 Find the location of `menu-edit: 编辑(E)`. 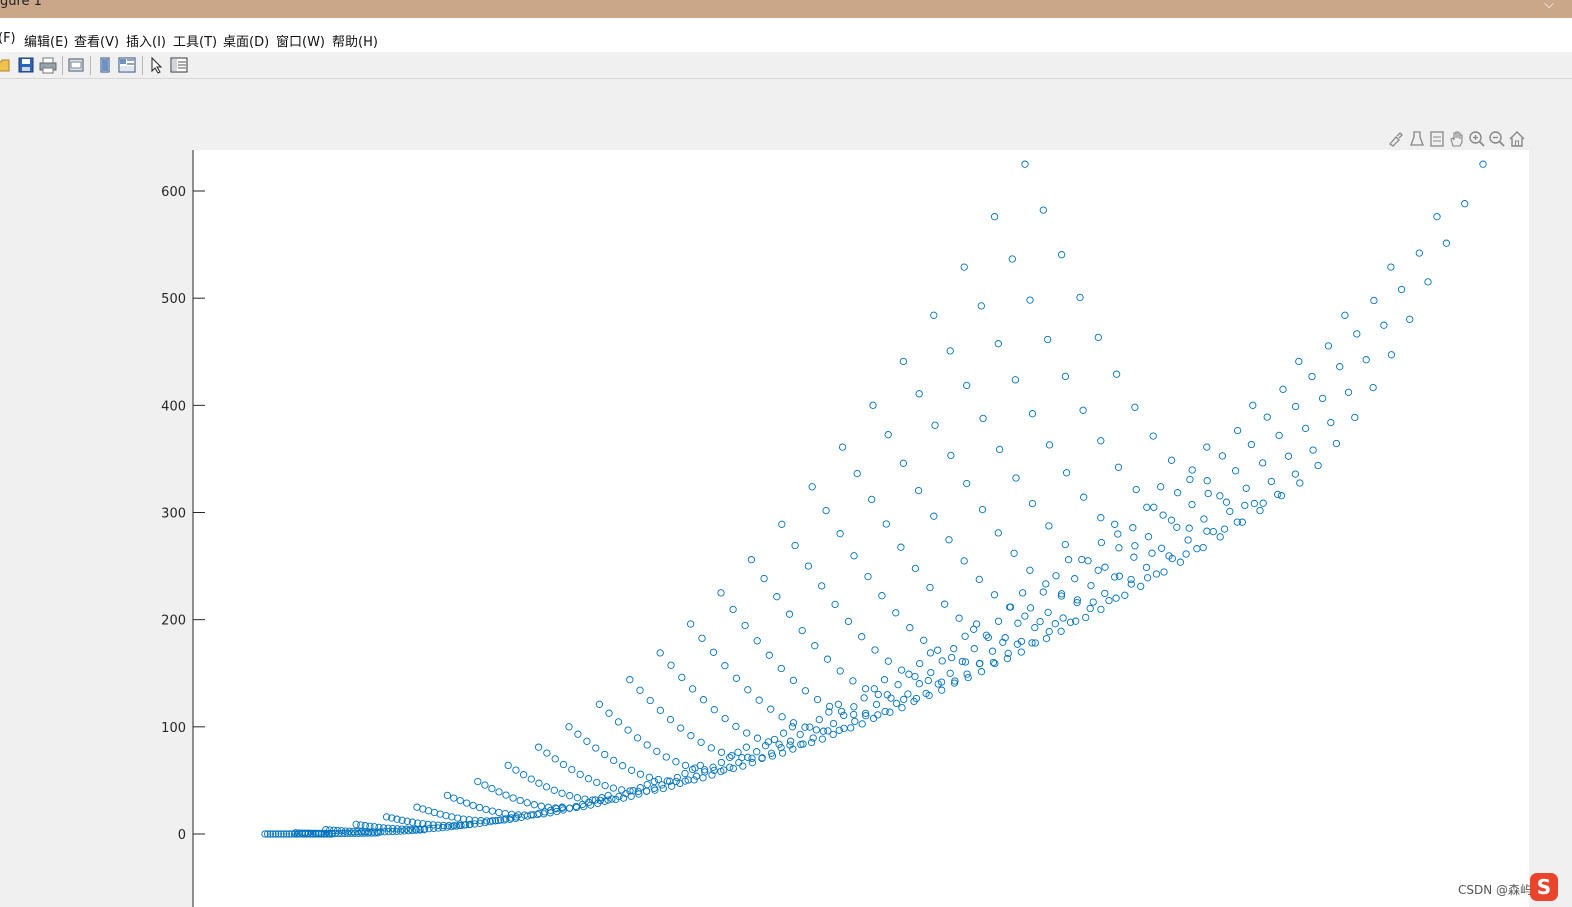

menu-edit: 编辑(E) is located at coordinates (46, 40).